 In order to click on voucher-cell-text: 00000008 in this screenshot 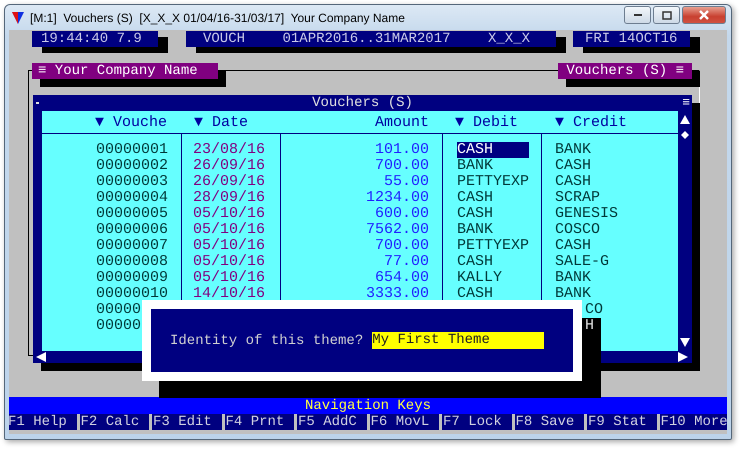, I will do `click(132, 262)`.